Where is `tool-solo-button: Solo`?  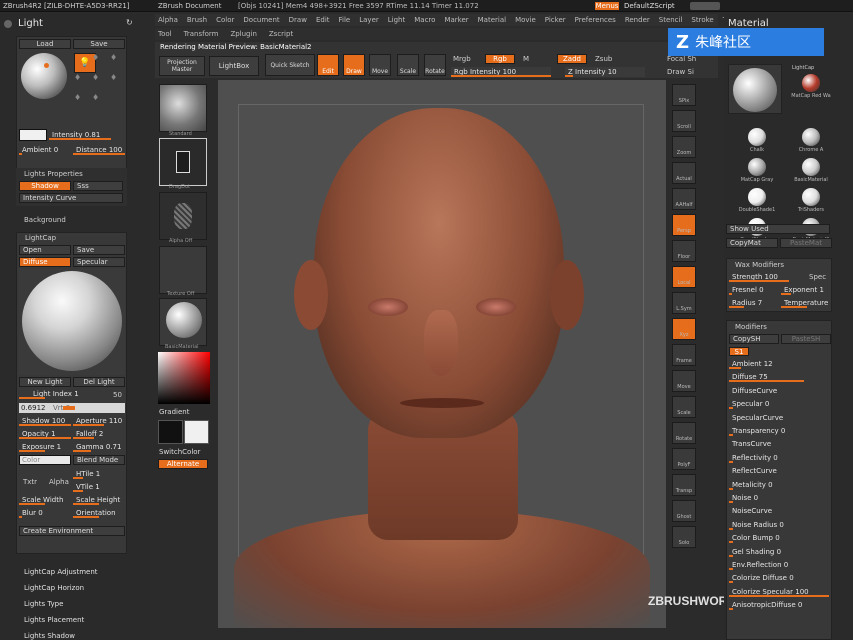
tool-solo-button: Solo is located at coordinates (684, 537).